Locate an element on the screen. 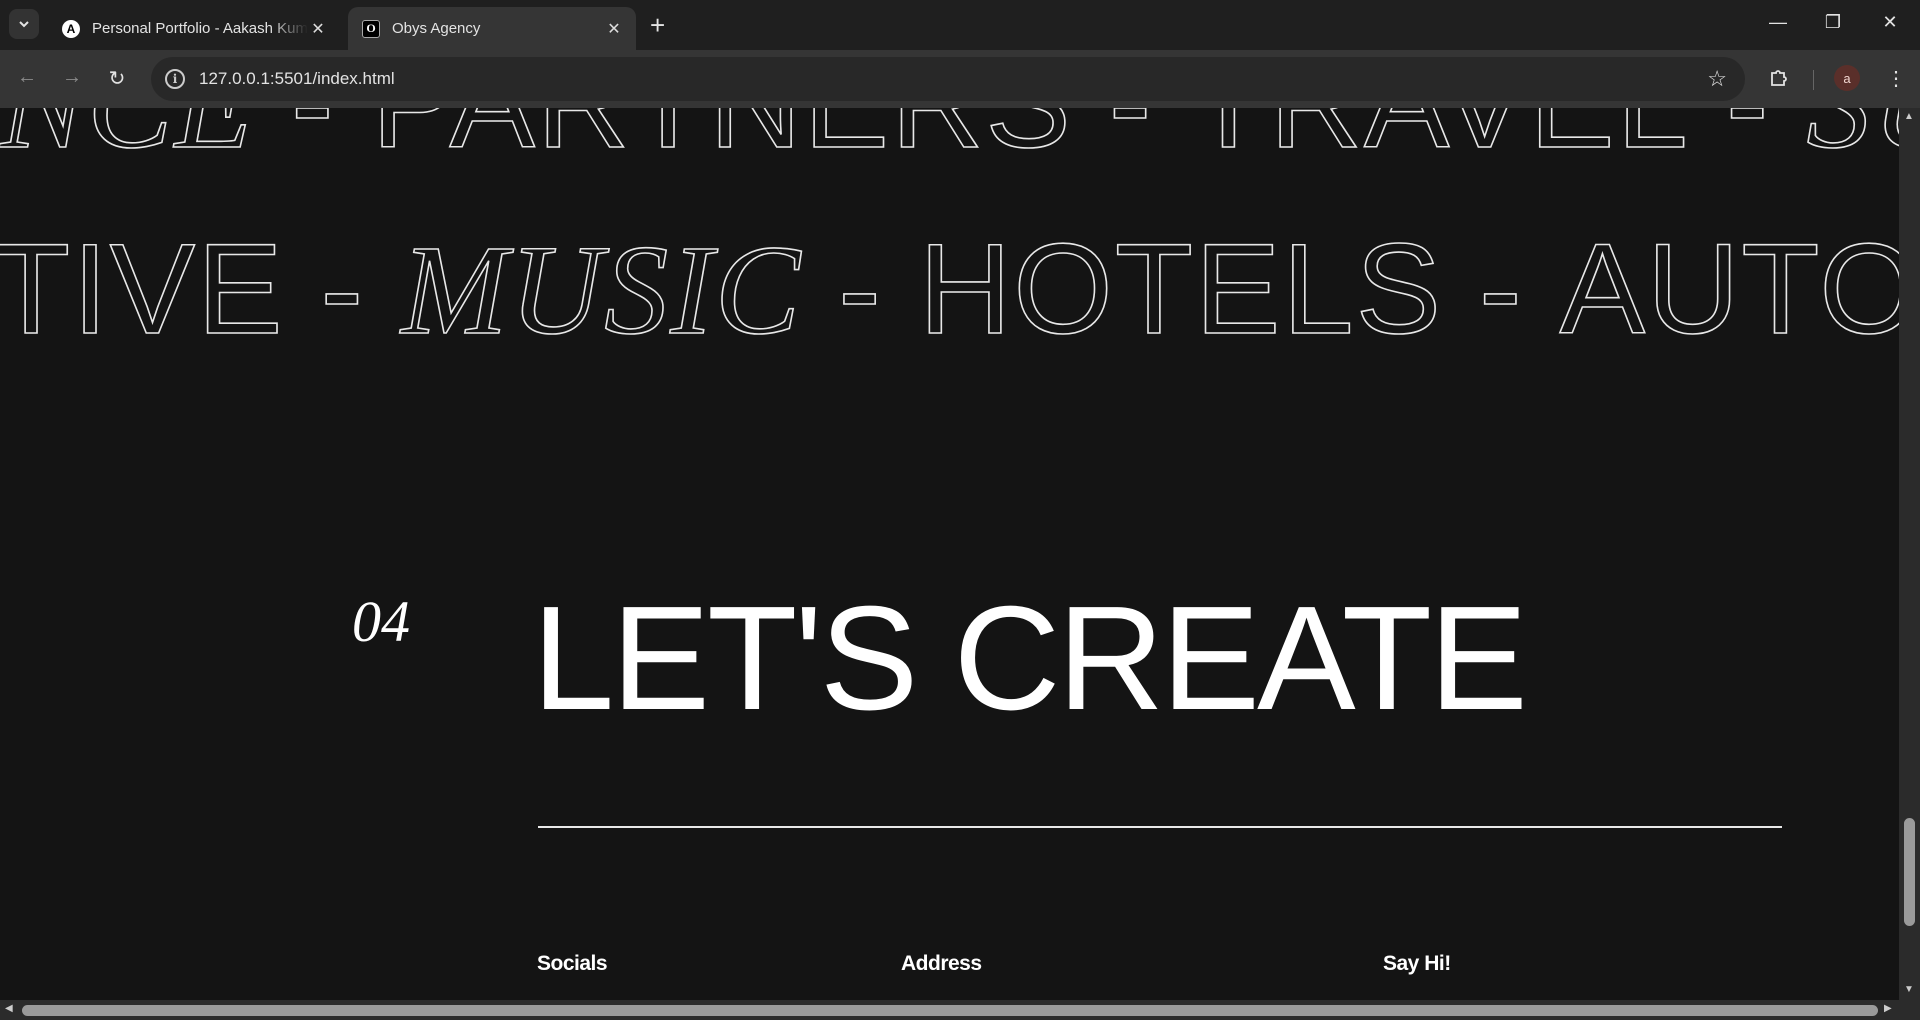 The width and height of the screenshot is (1920, 1020). socials-heading: Socials is located at coordinates (572, 963).